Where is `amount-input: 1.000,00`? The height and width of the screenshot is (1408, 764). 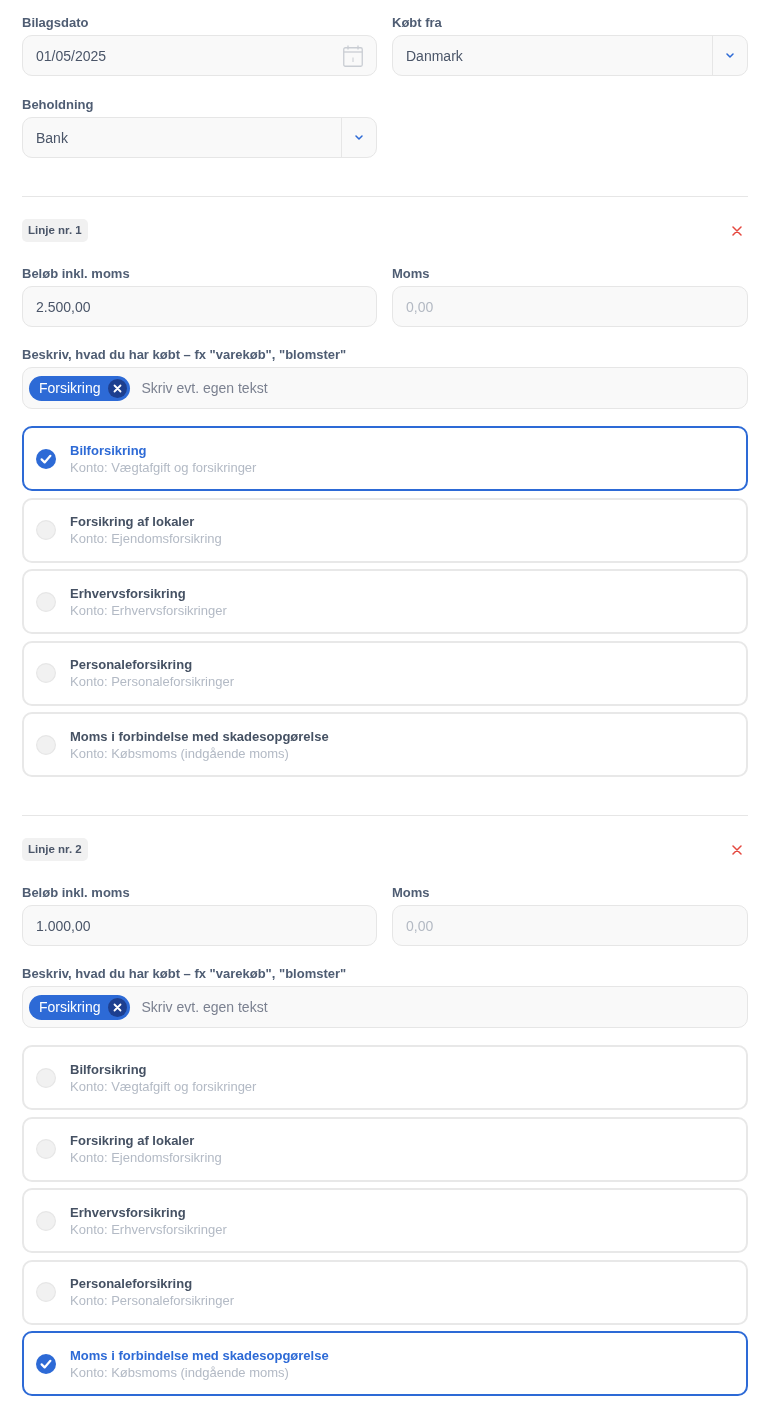
amount-input: 1.000,00 is located at coordinates (199, 925).